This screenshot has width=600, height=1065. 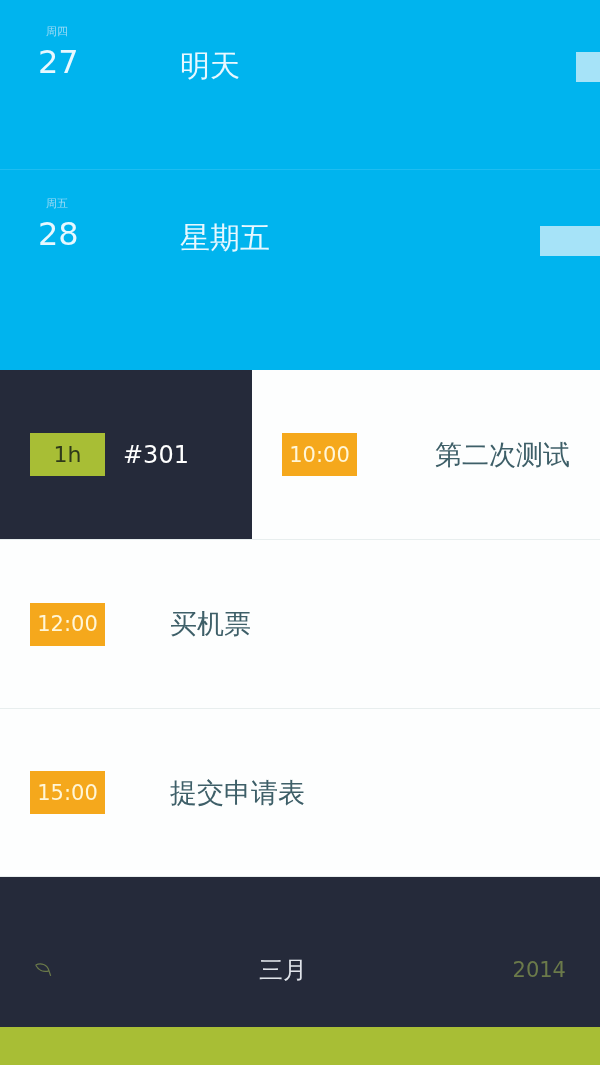 I want to click on time-tag: 12:00, so click(x=67, y=624).